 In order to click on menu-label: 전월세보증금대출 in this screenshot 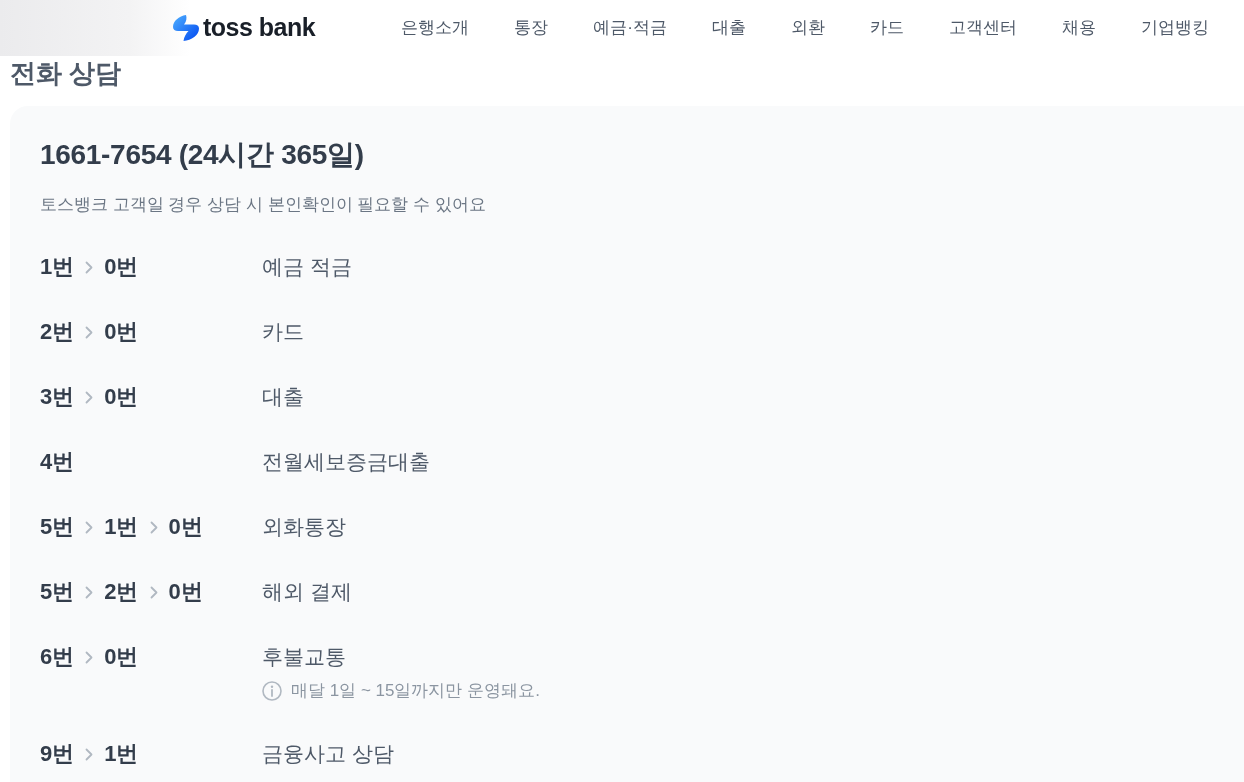, I will do `click(346, 462)`.